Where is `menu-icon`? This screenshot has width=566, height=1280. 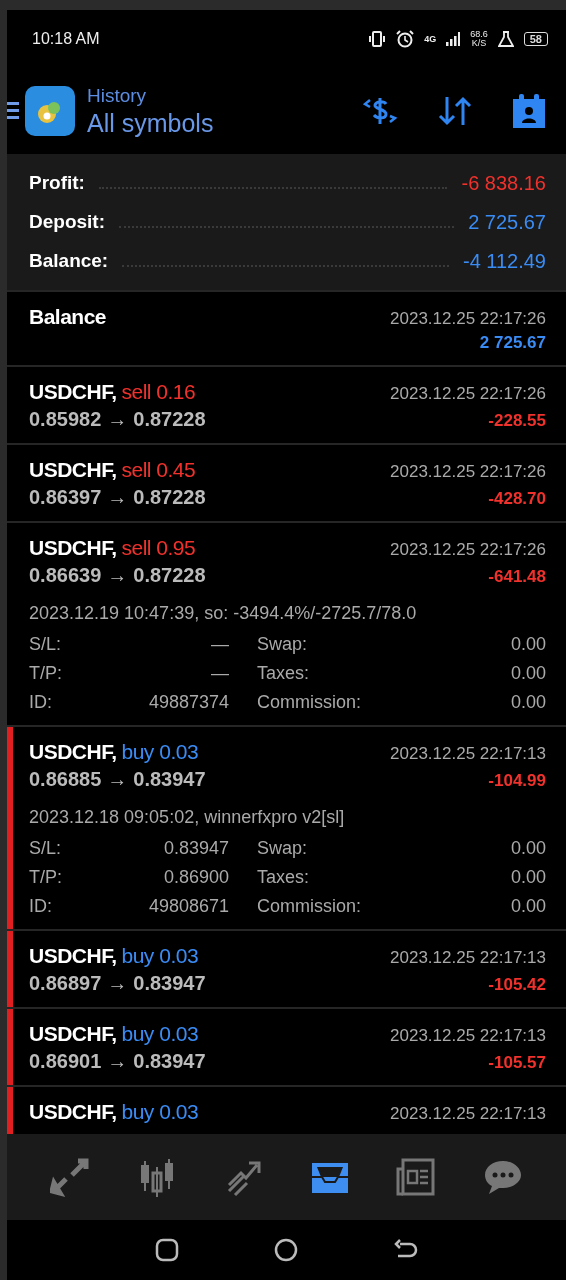
menu-icon is located at coordinates (13, 111).